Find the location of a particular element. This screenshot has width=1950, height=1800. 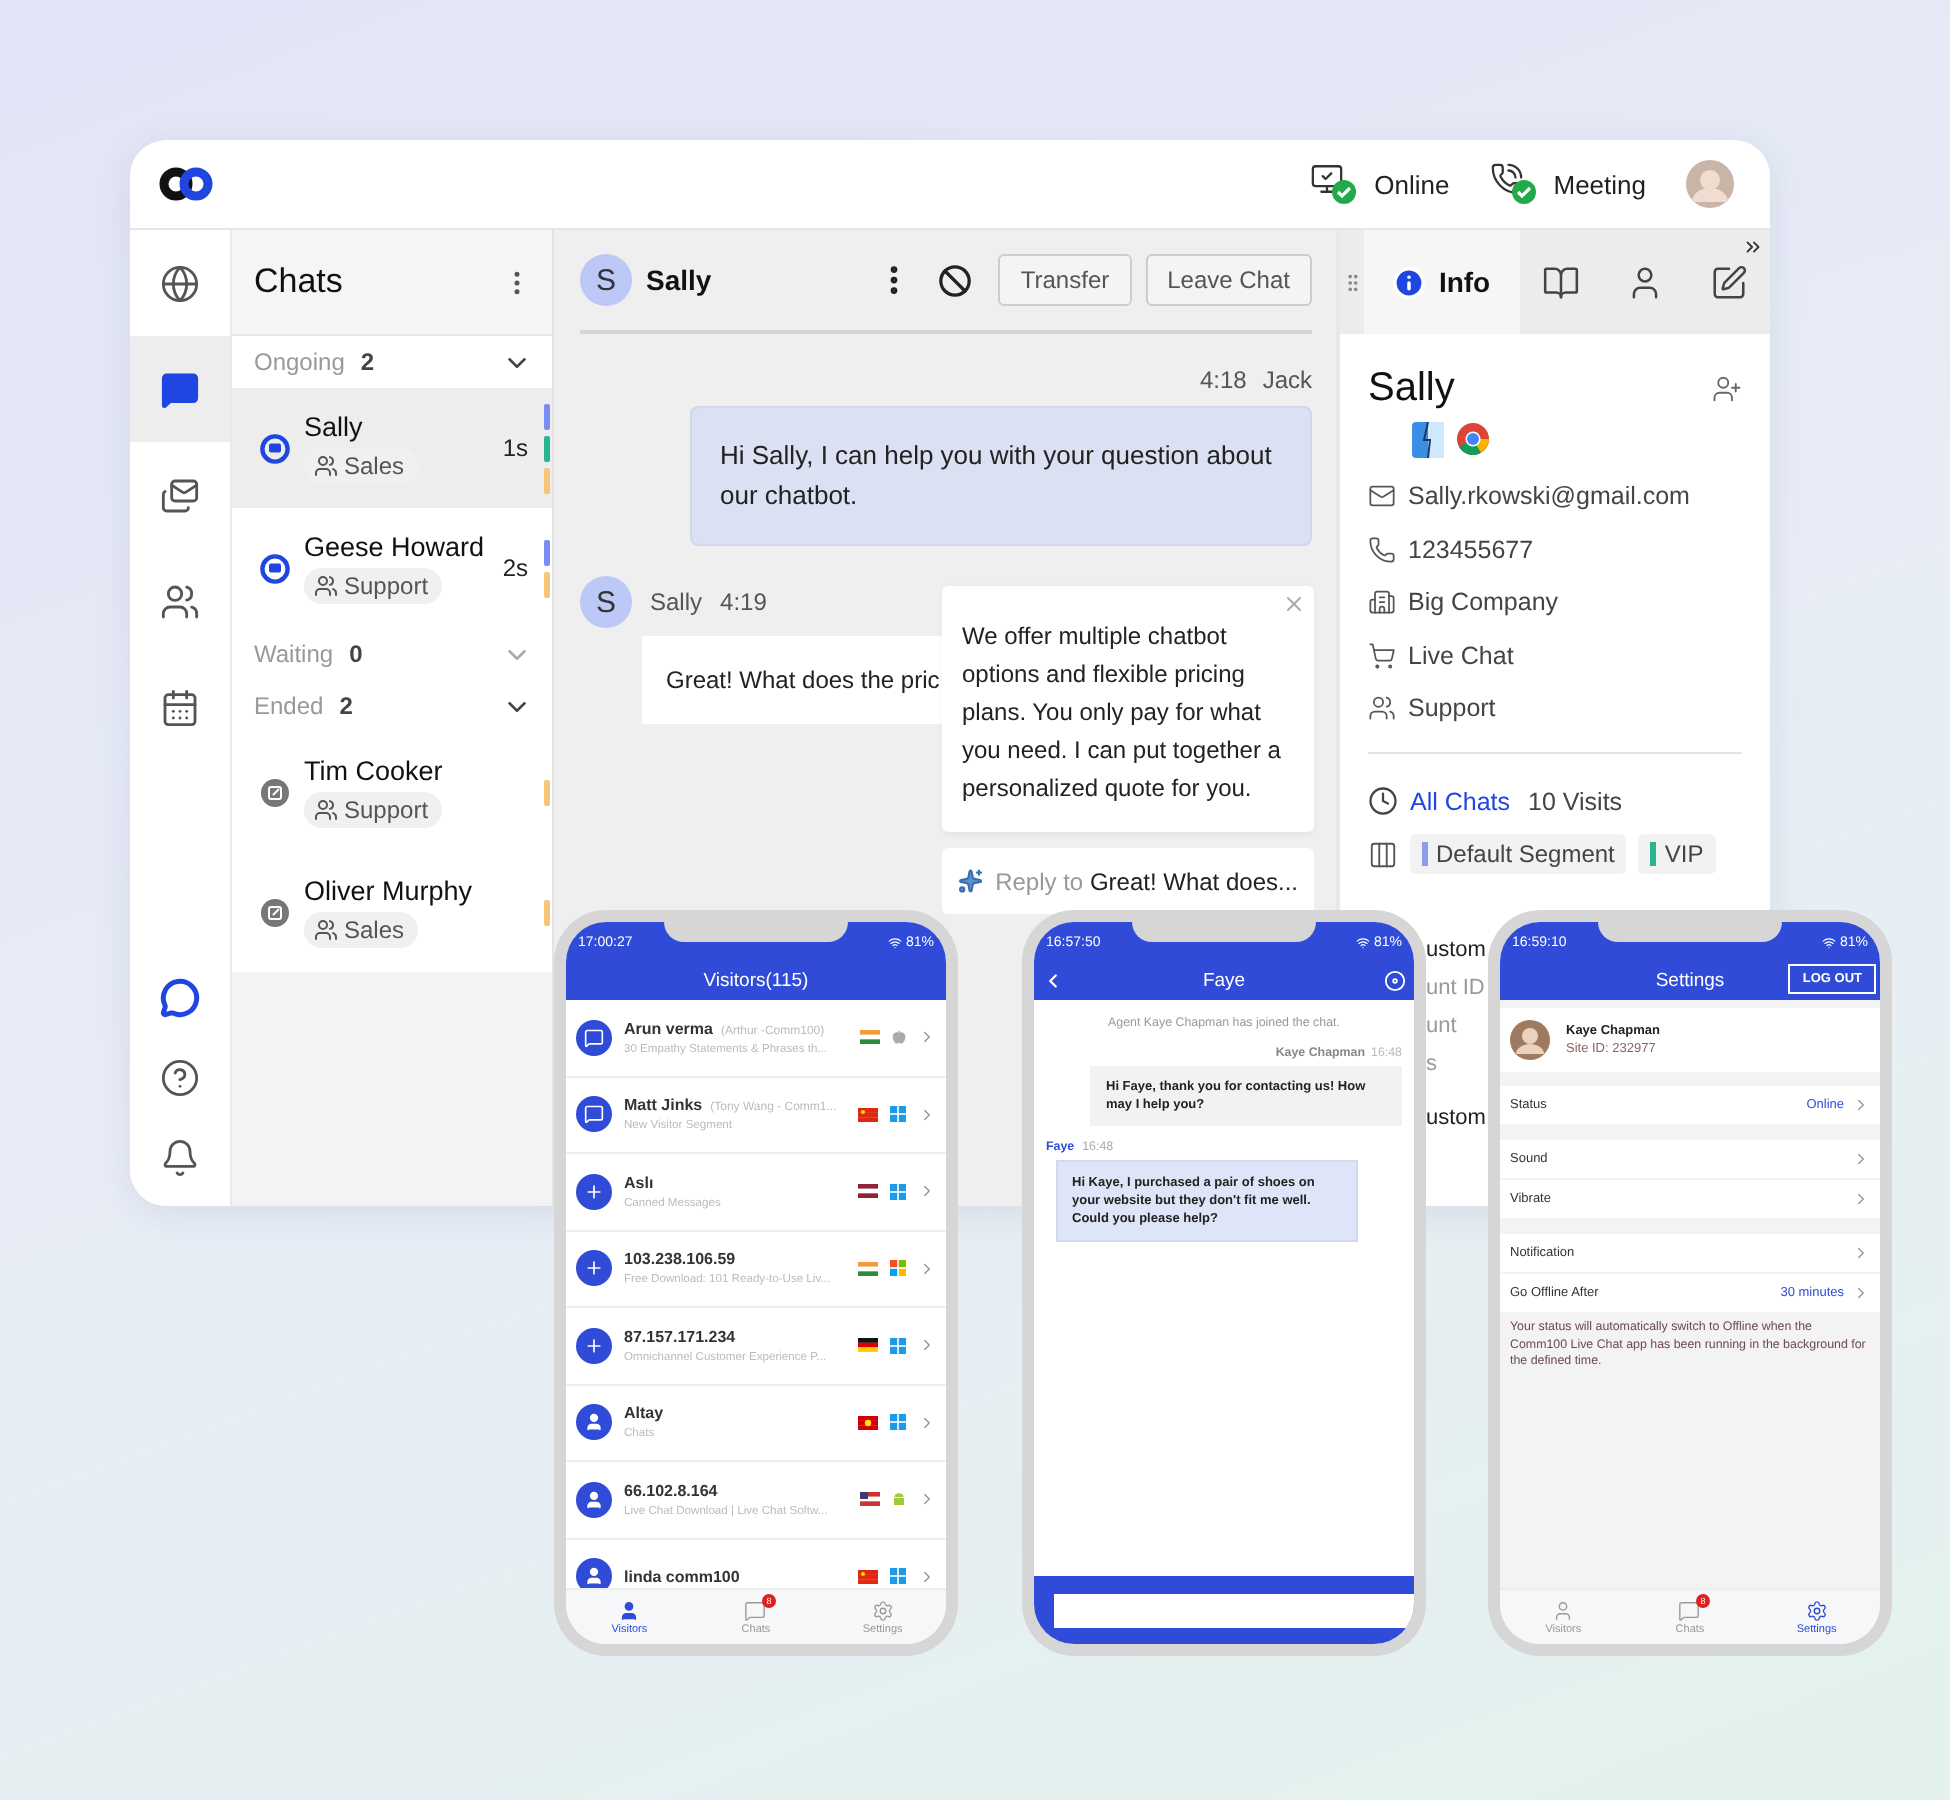

gear-icon is located at coordinates (1816, 1610).